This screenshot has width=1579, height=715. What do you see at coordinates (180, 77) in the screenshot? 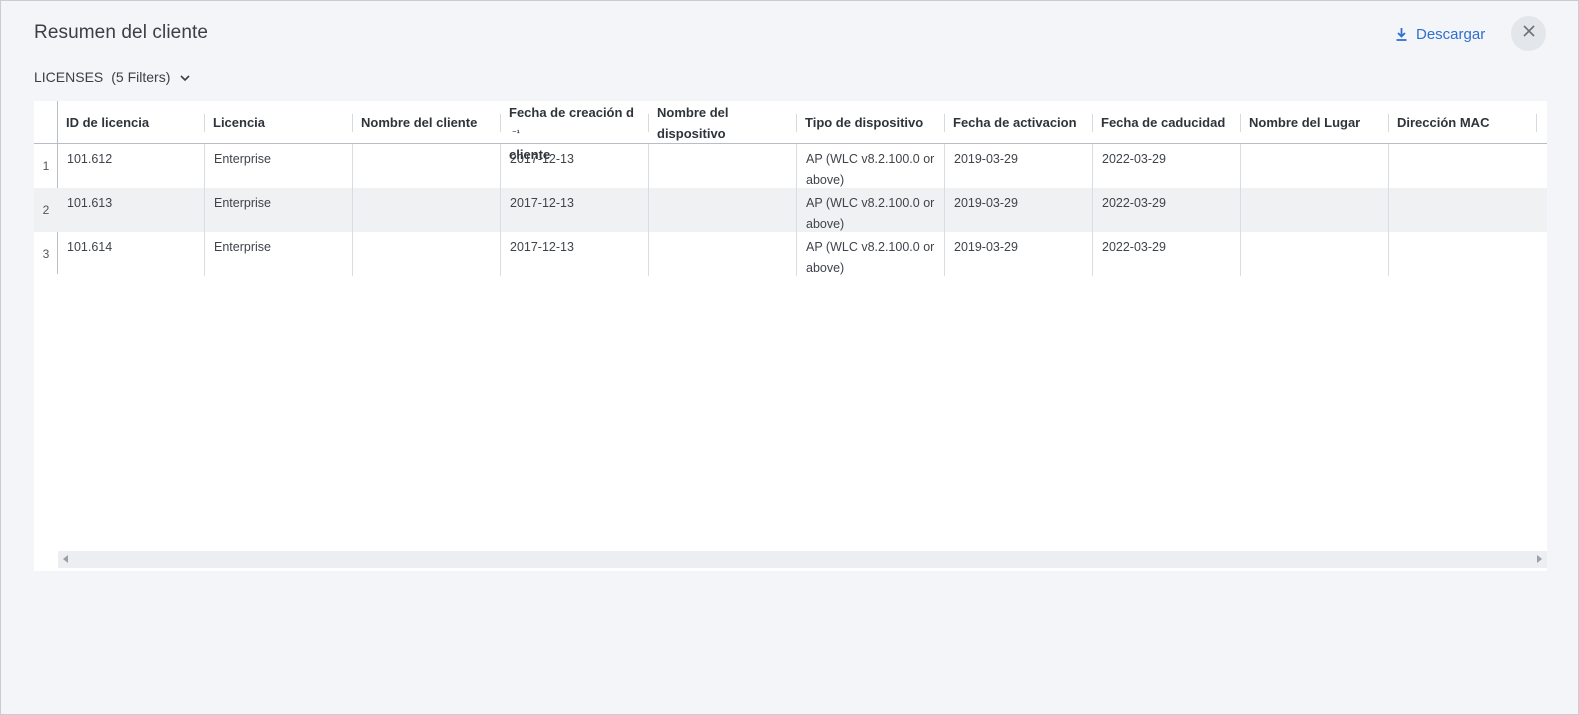
I see `chevron-down-icon` at bounding box center [180, 77].